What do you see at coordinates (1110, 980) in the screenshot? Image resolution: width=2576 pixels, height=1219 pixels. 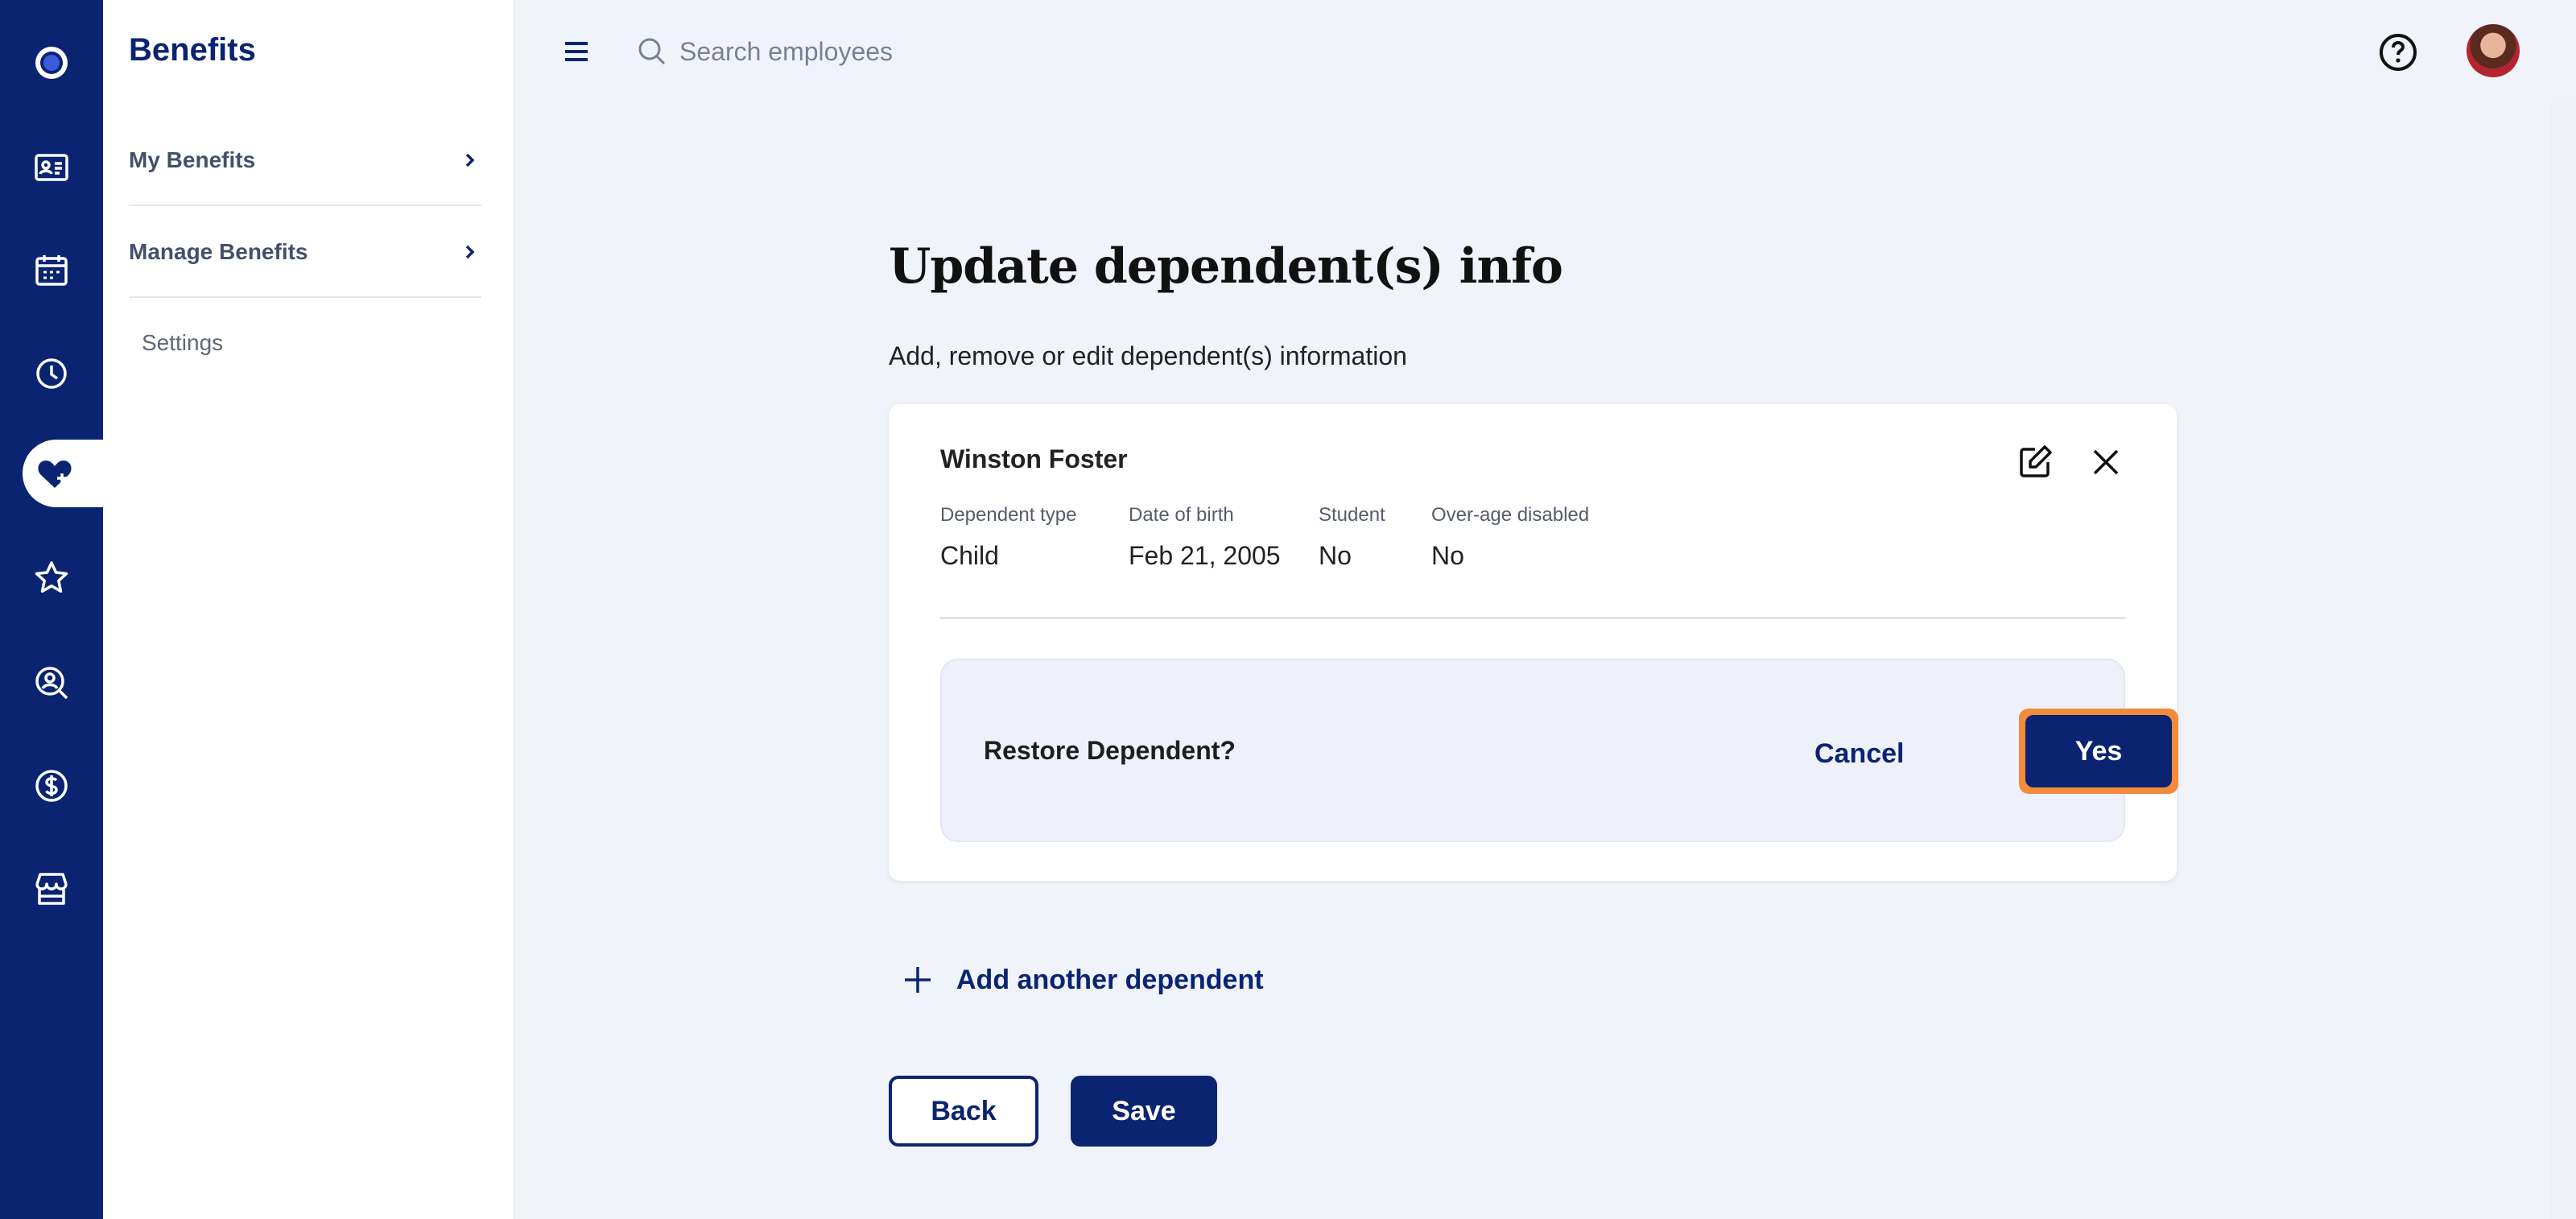 I see `add-dependent-label: Add another dependent` at bounding box center [1110, 980].